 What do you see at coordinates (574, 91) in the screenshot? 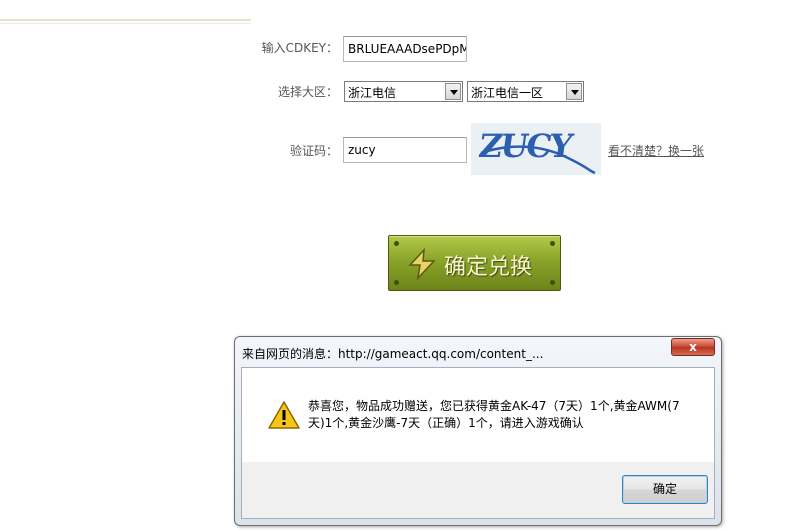
I see `zone-dropdown-arrow-icon` at bounding box center [574, 91].